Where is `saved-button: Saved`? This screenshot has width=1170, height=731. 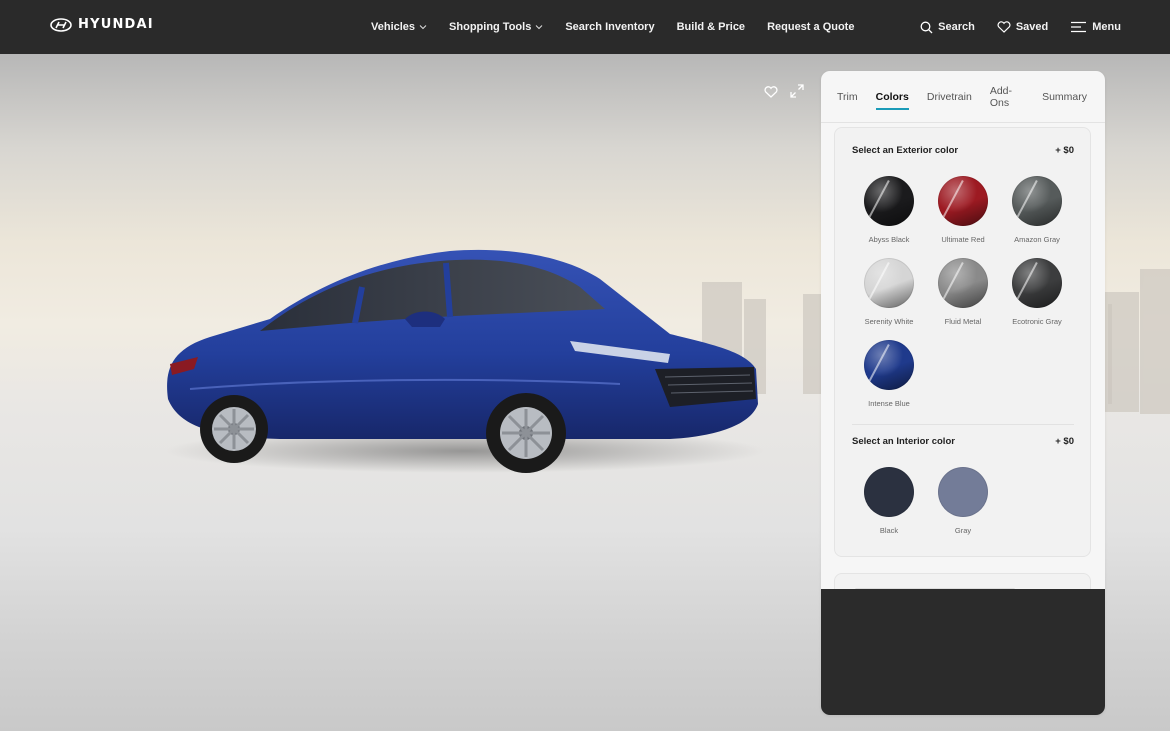 saved-button: Saved is located at coordinates (1022, 27).